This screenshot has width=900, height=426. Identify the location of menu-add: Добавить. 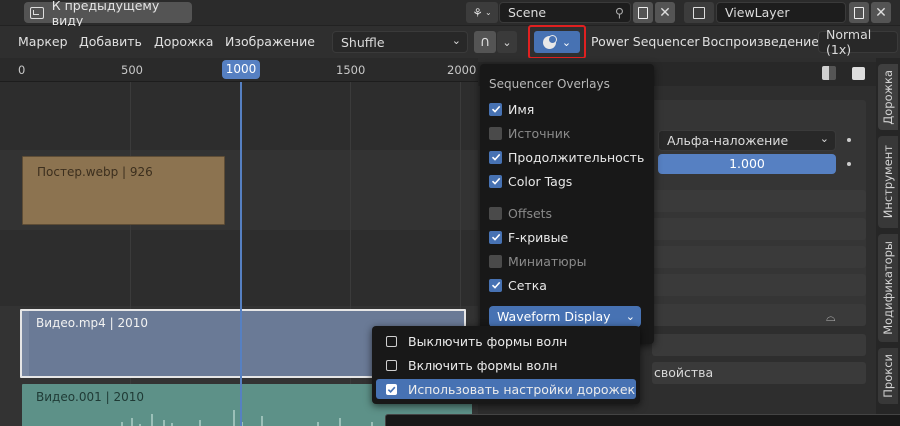
(110, 41).